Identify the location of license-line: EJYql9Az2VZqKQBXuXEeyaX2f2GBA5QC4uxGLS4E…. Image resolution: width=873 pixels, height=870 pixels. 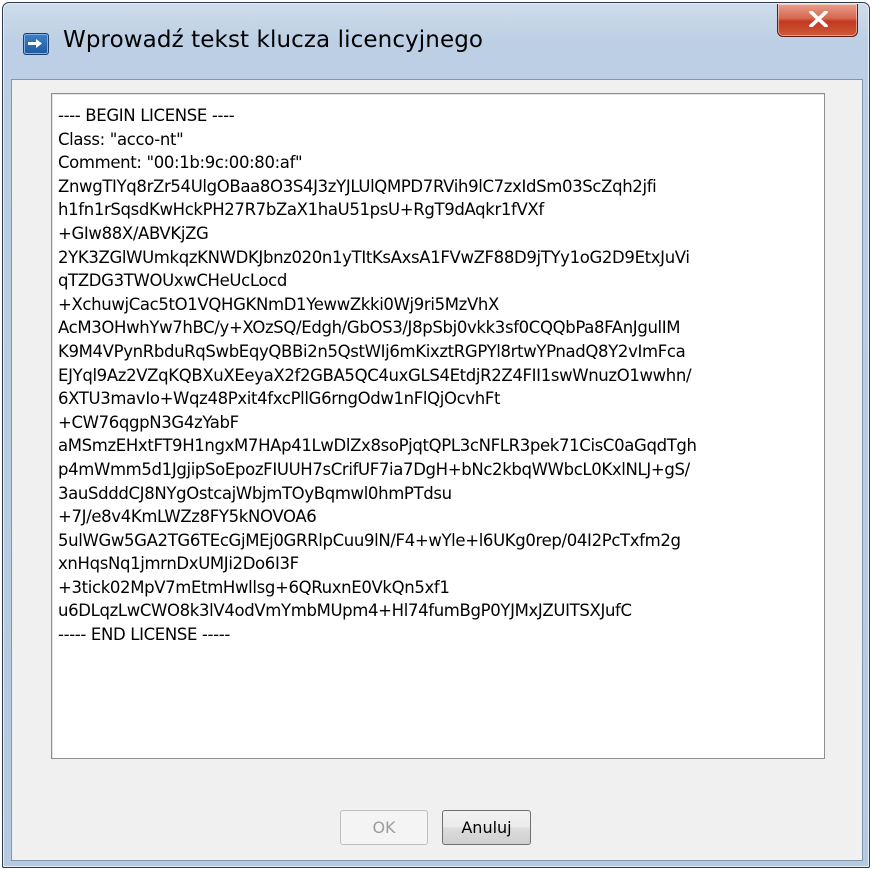
(375, 375).